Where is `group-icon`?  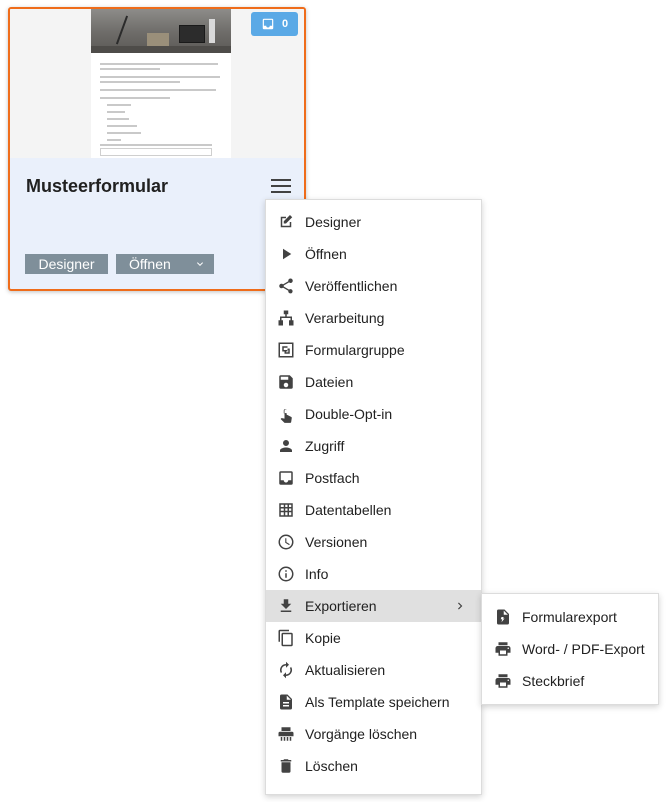 group-icon is located at coordinates (286, 350).